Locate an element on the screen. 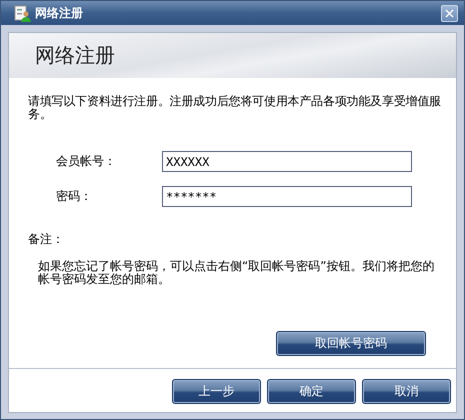  retrieve-password-button: 取回帐号密码 is located at coordinates (351, 343).